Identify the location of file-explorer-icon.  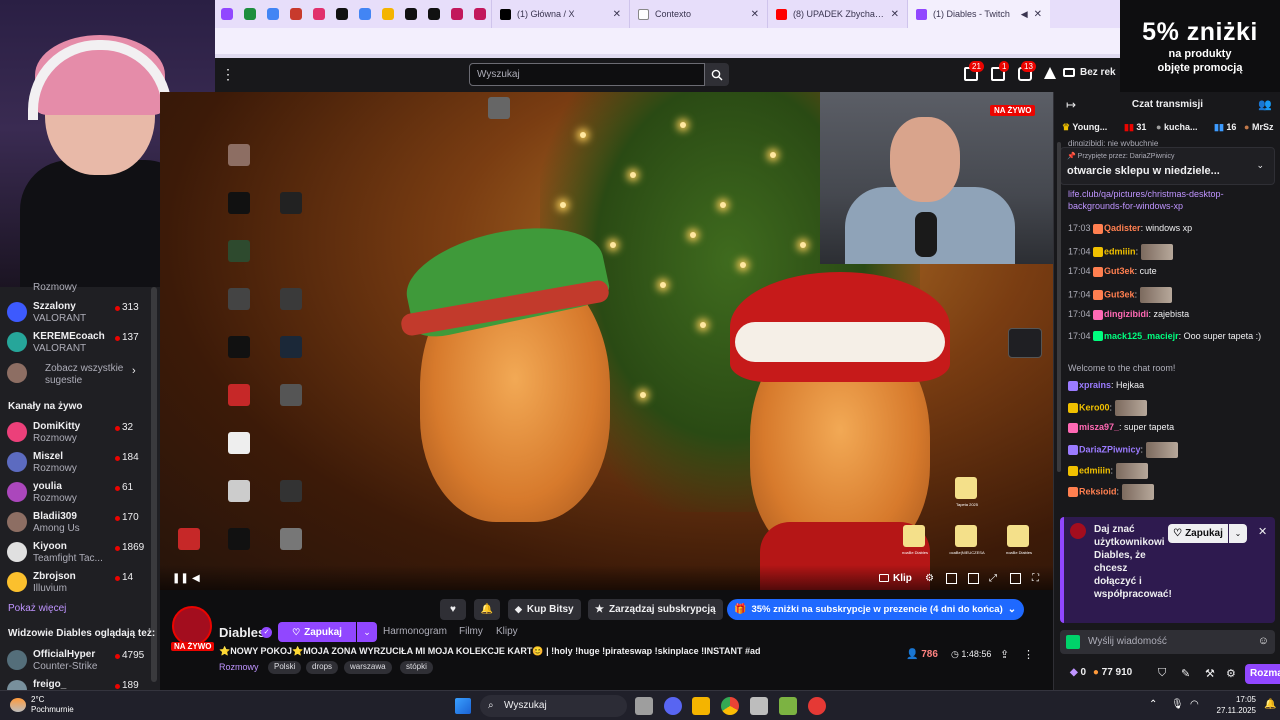
(701, 706).